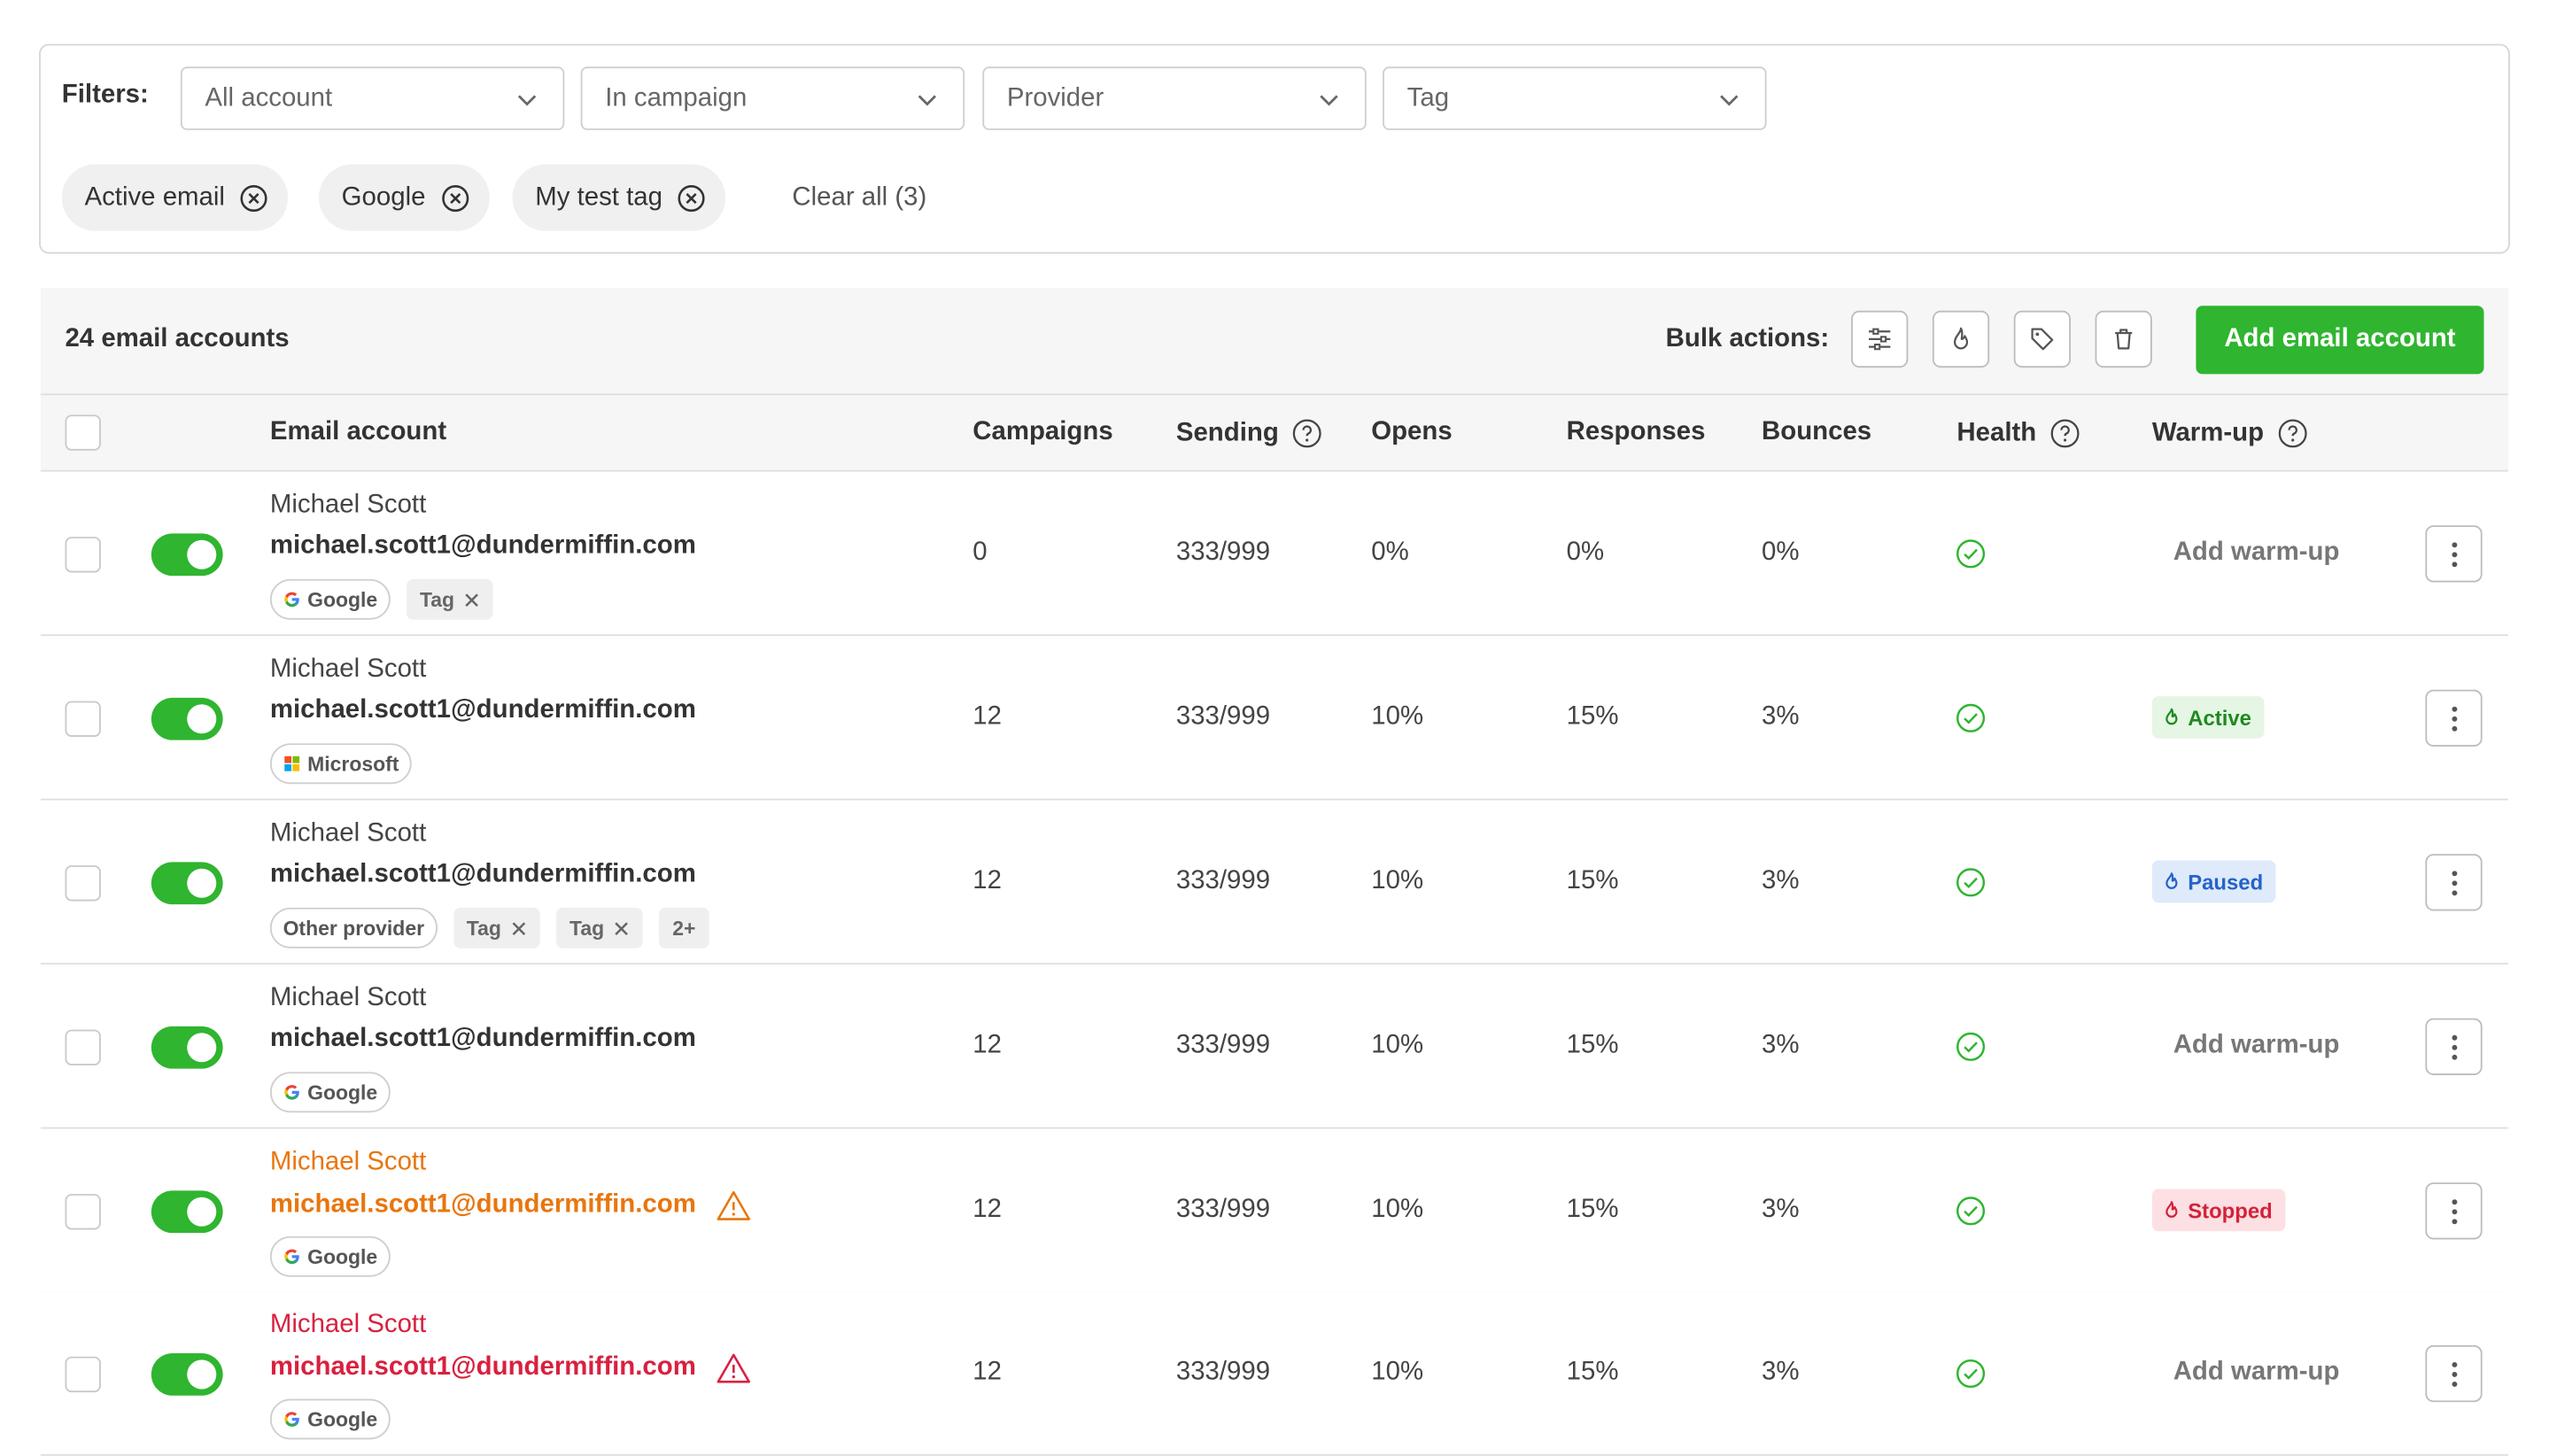 This screenshot has height=1456, width=2549. I want to click on cell-sending: 333/999, so click(1223, 880).